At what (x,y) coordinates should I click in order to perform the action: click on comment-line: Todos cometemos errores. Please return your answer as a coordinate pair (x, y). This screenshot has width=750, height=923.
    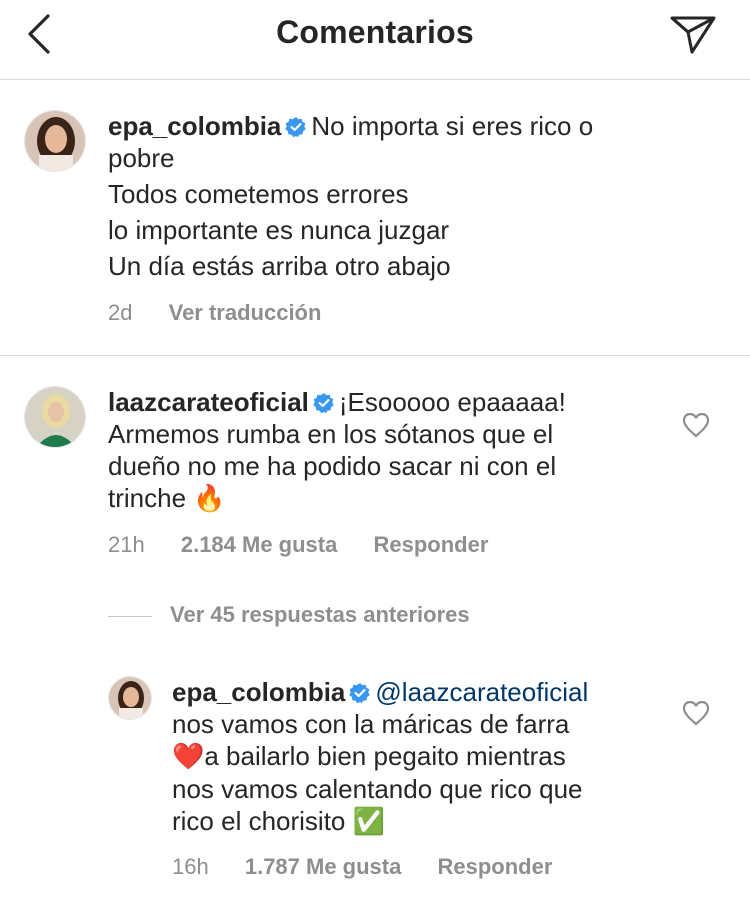
    Looking at the image, I should click on (258, 194).